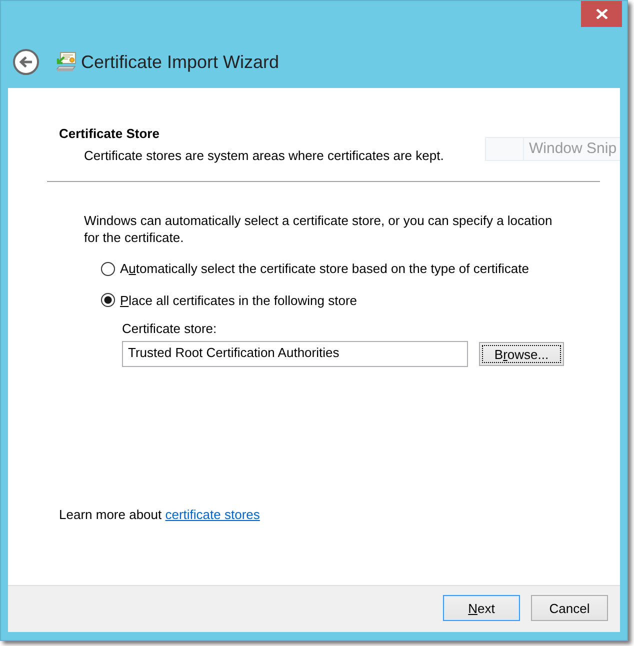 The width and height of the screenshot is (634, 646). I want to click on close-button, so click(601, 14).